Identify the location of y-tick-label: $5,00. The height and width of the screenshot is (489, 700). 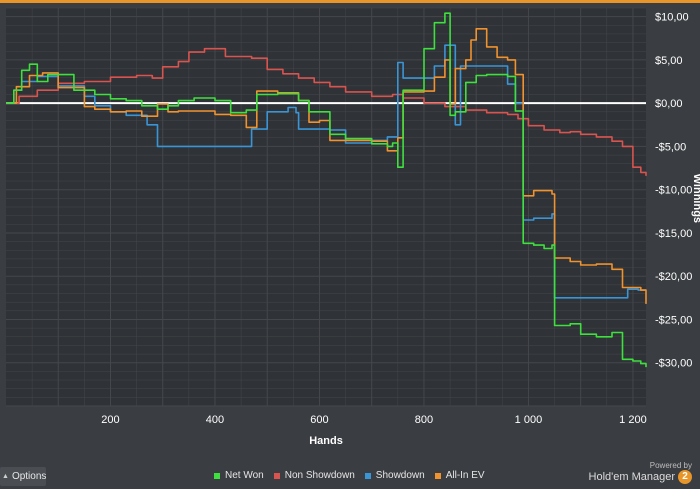
(669, 61).